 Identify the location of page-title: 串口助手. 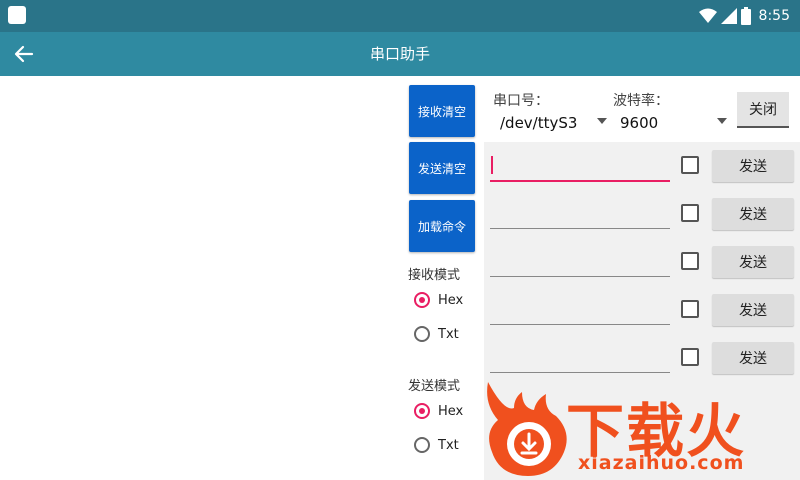
(399, 54).